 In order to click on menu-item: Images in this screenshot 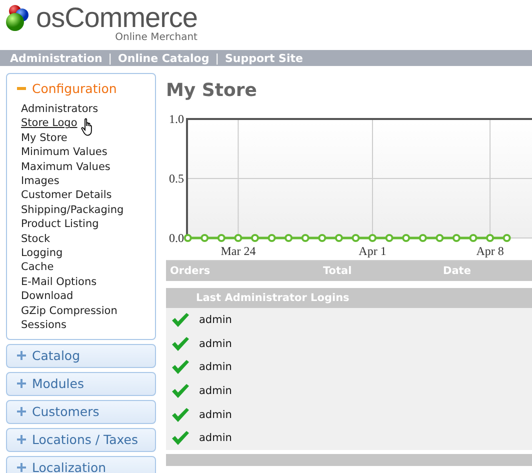, I will do `click(40, 181)`.